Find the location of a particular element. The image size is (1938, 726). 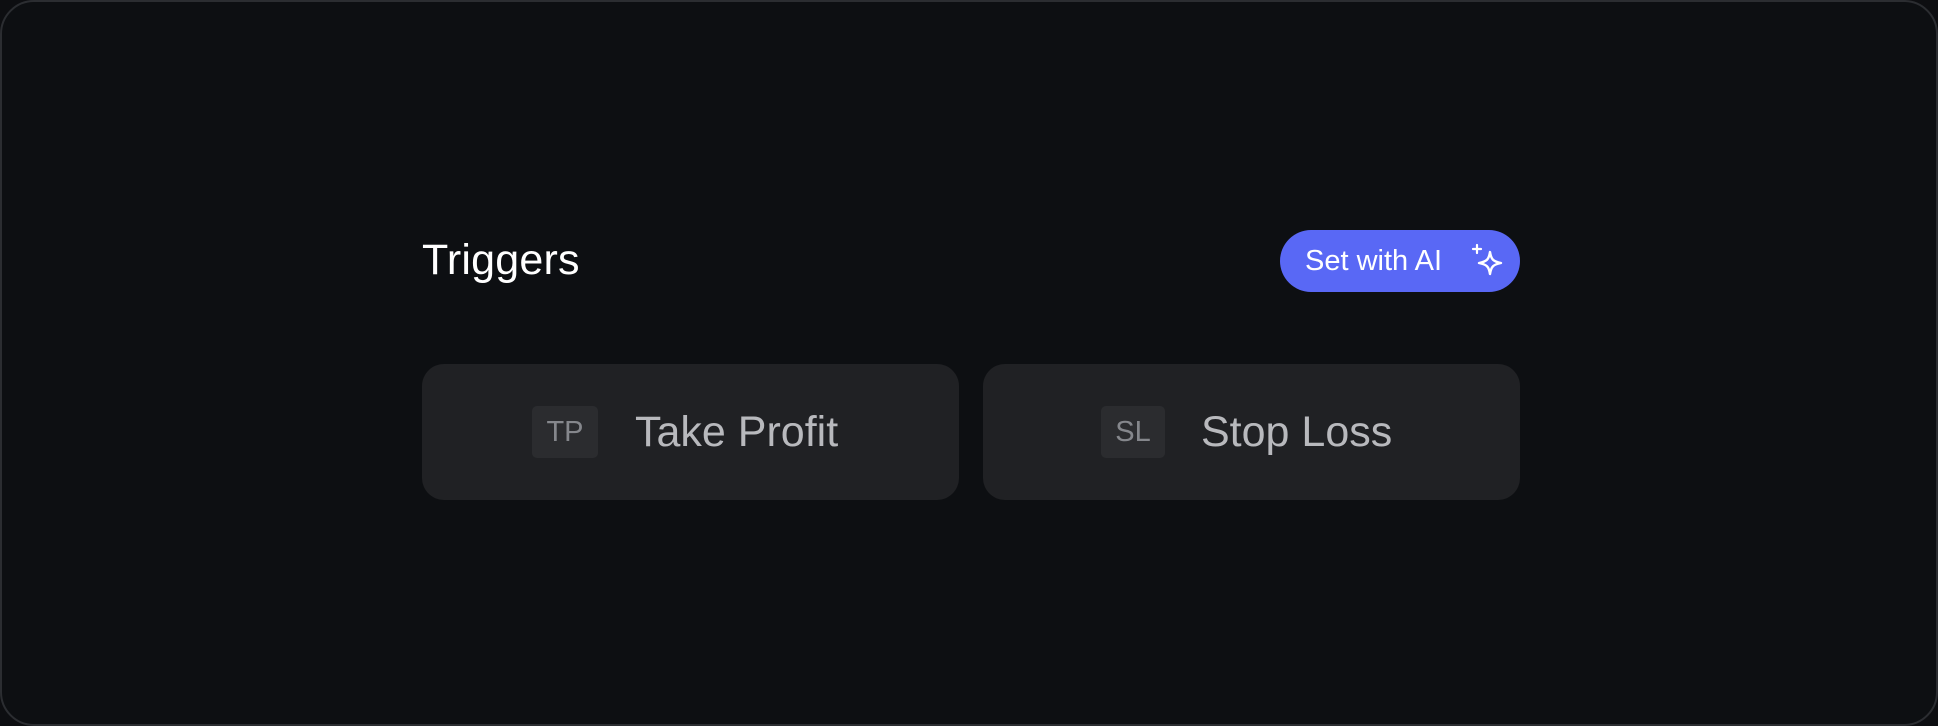

section-title: Triggers is located at coordinates (501, 260).